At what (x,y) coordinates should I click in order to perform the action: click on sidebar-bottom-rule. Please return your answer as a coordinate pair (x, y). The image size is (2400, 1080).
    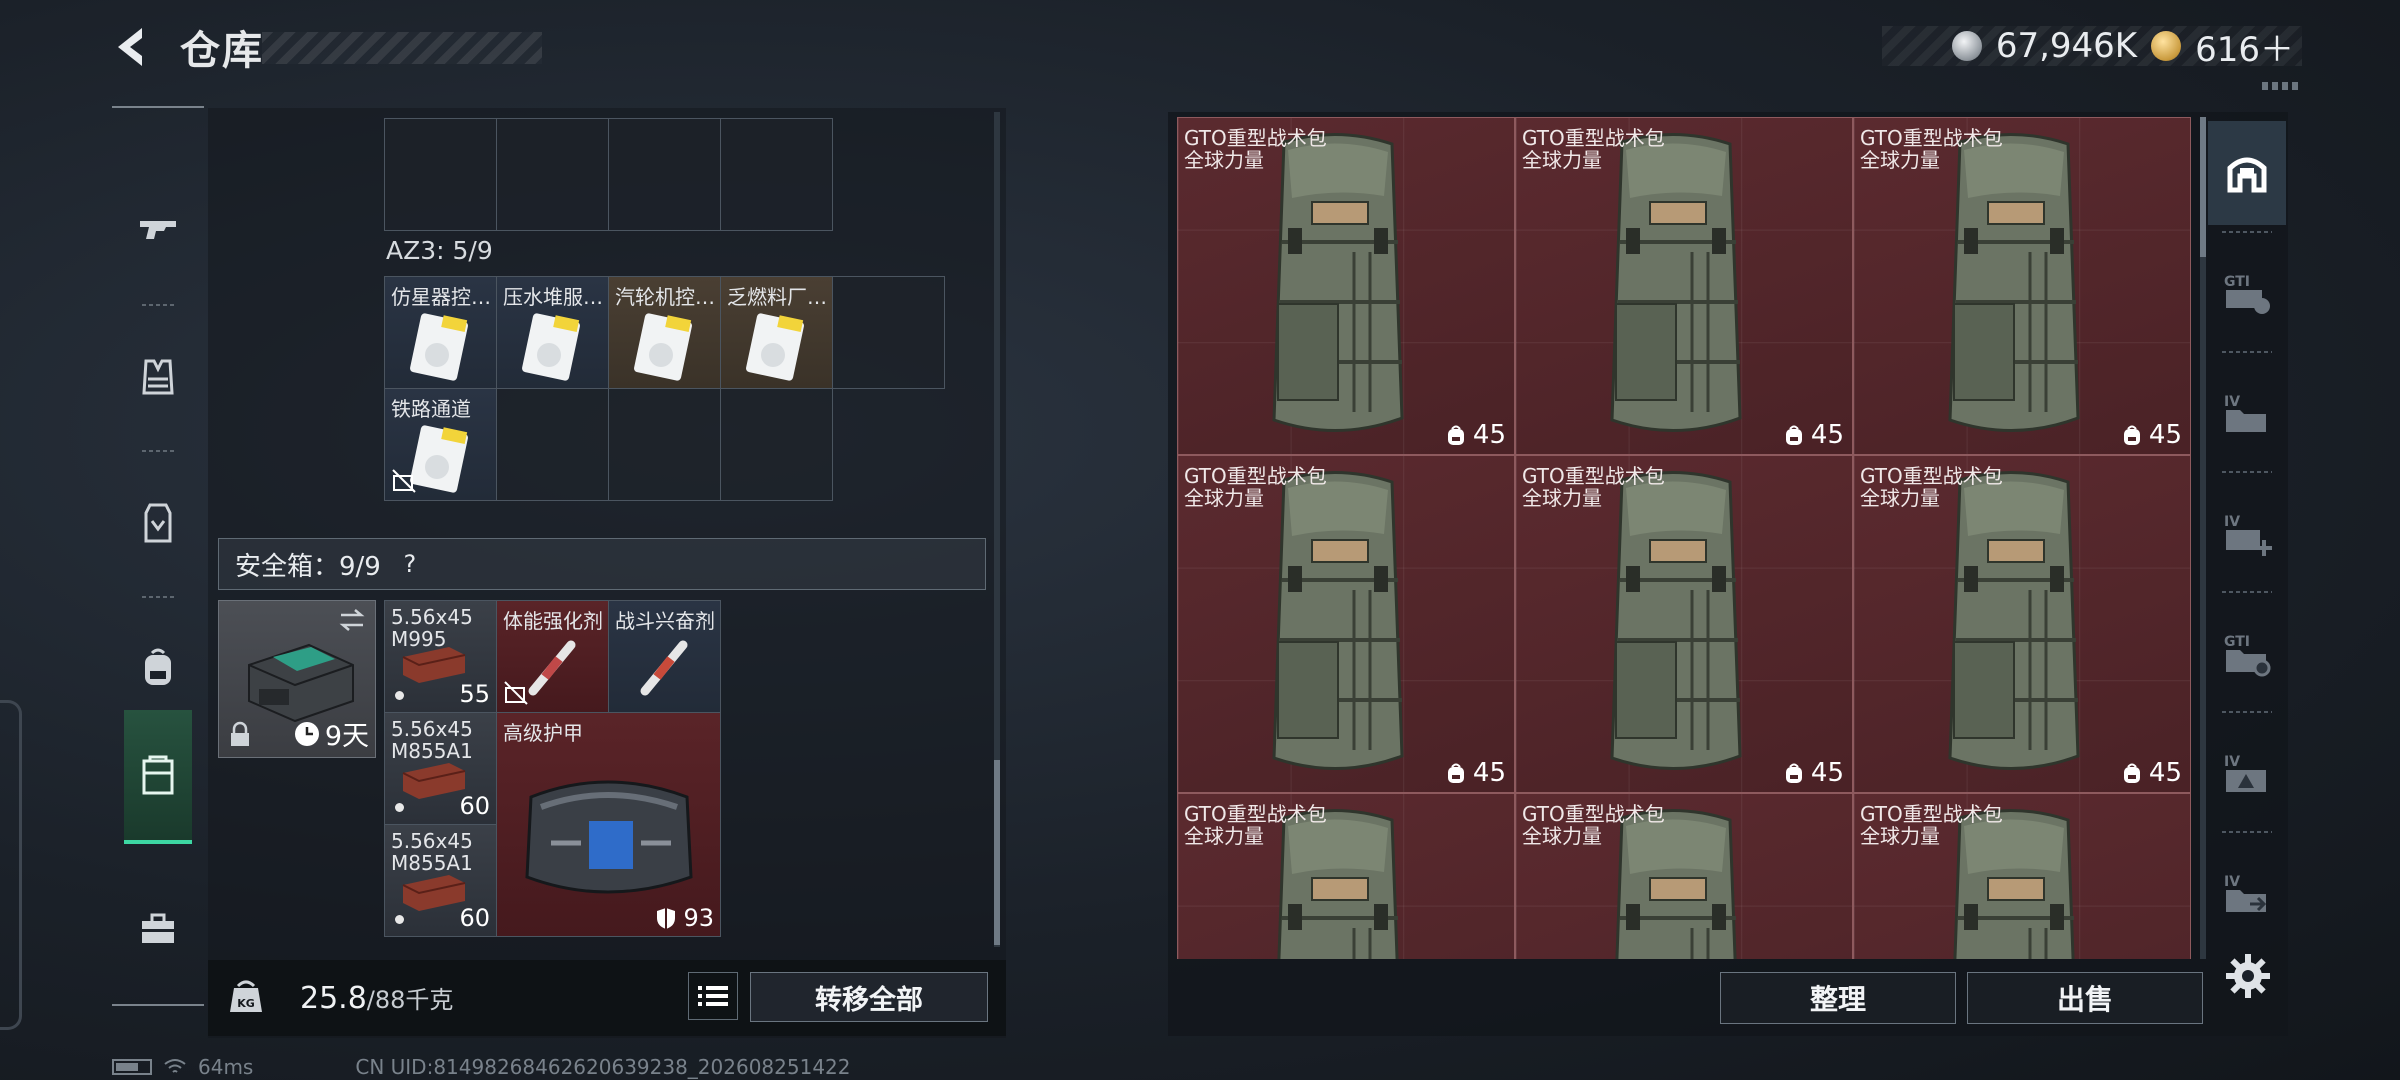
    Looking at the image, I should click on (158, 1005).